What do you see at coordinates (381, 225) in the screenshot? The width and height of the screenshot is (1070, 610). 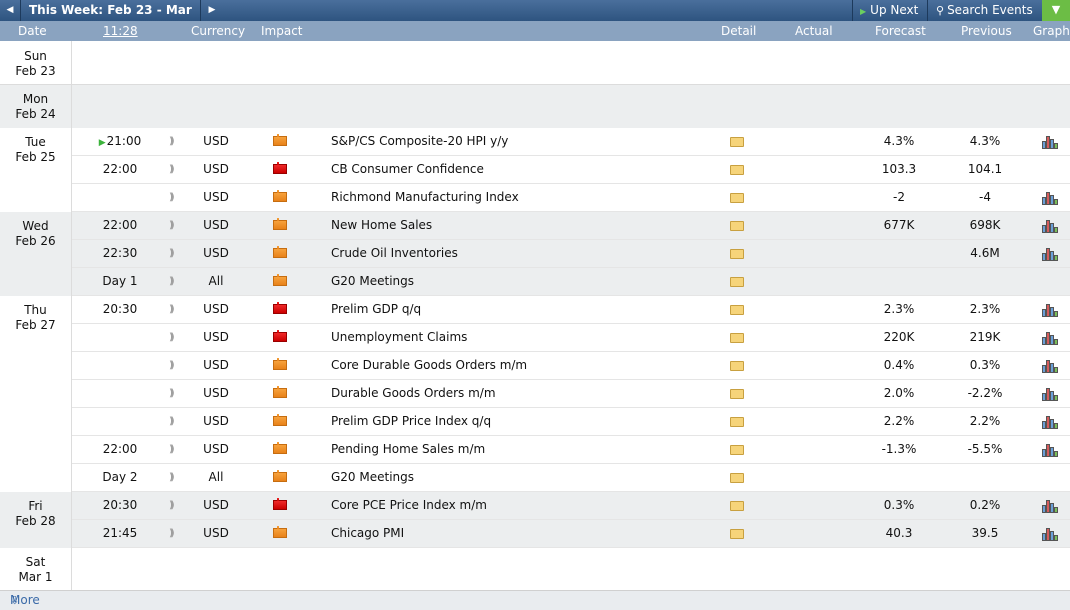 I see `event-name: New Home Sales` at bounding box center [381, 225].